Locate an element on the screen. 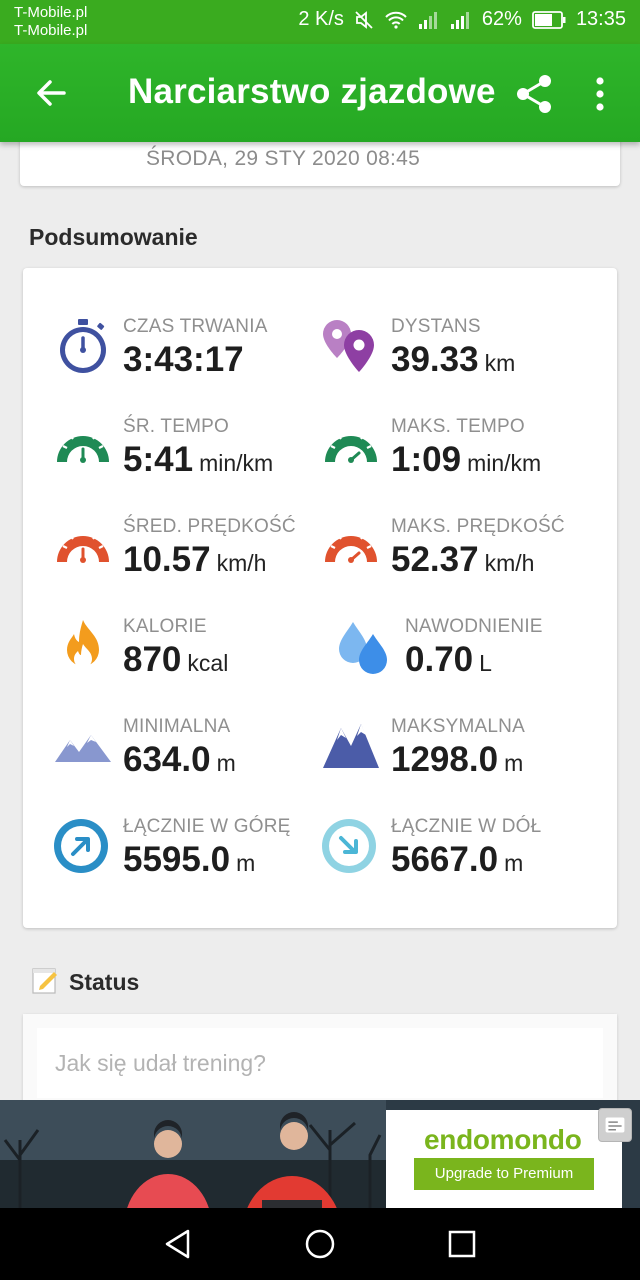 The image size is (640, 1280). carrier-2: T-Mobile.pl is located at coordinates (51, 30).